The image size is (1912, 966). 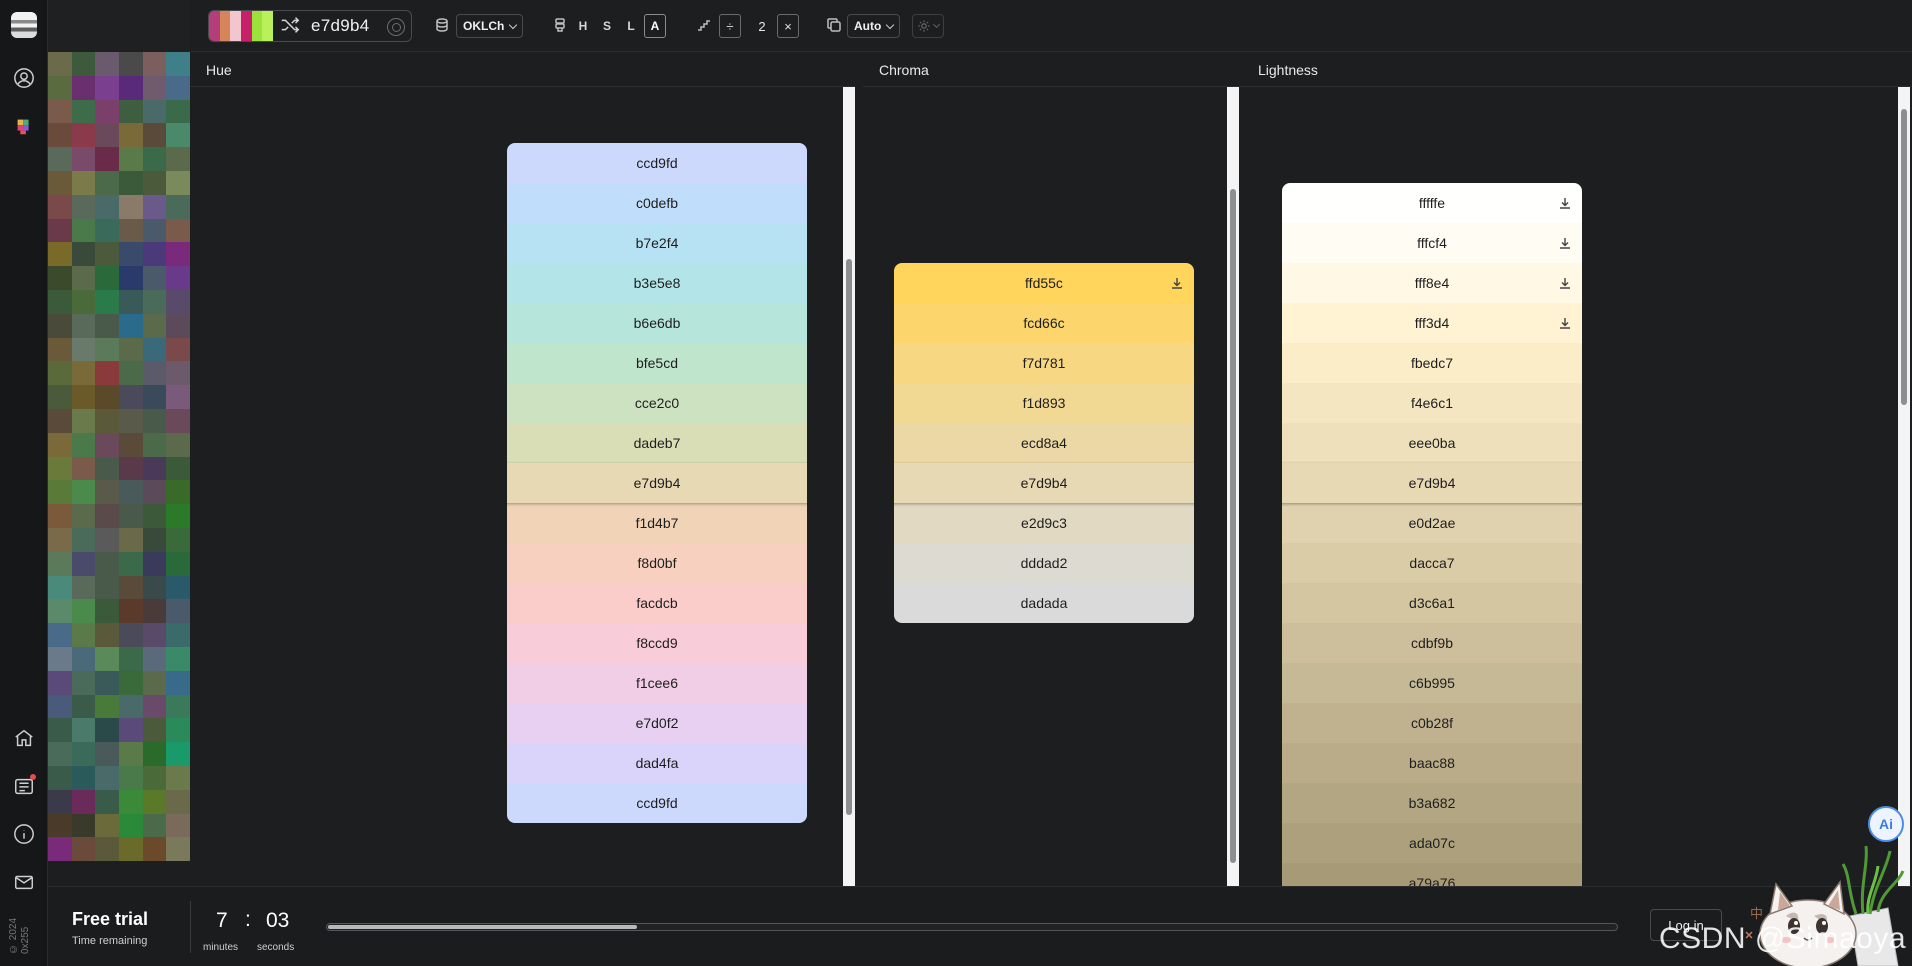 I want to click on color-chip: dadada, so click(x=1044, y=603).